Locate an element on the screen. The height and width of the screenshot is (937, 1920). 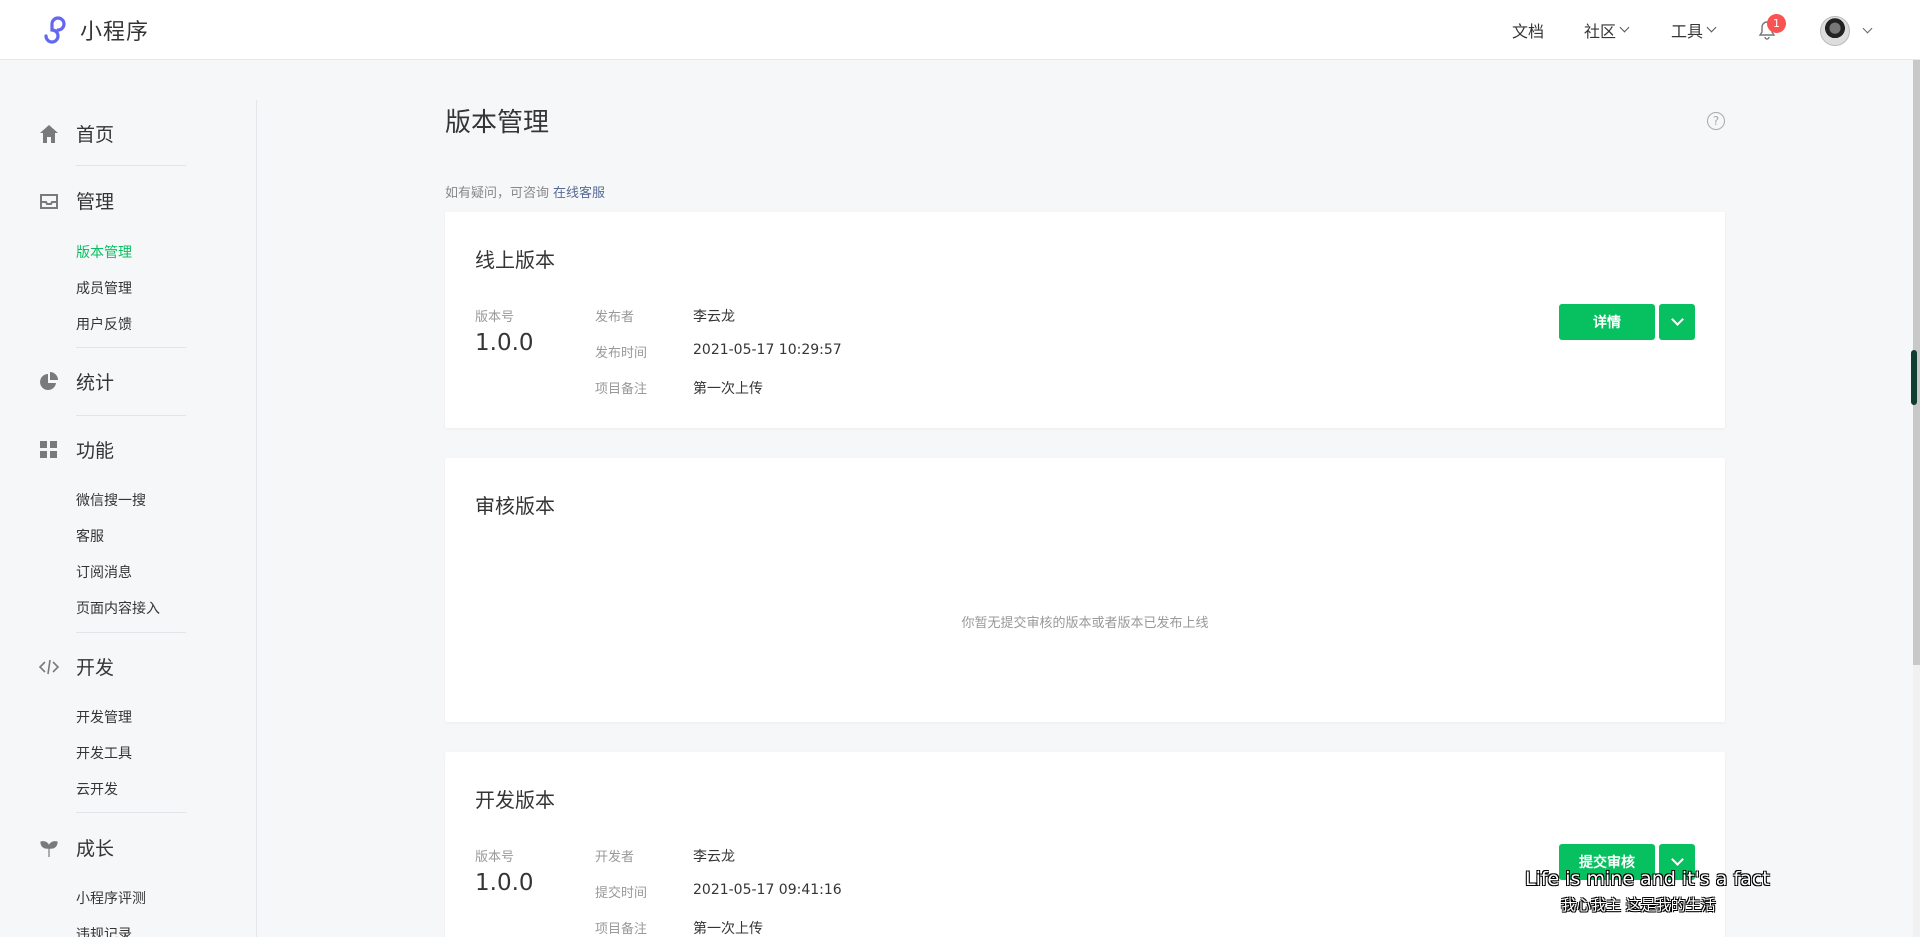
sidebar-item-dev: 开发 is located at coordinates (76, 666).